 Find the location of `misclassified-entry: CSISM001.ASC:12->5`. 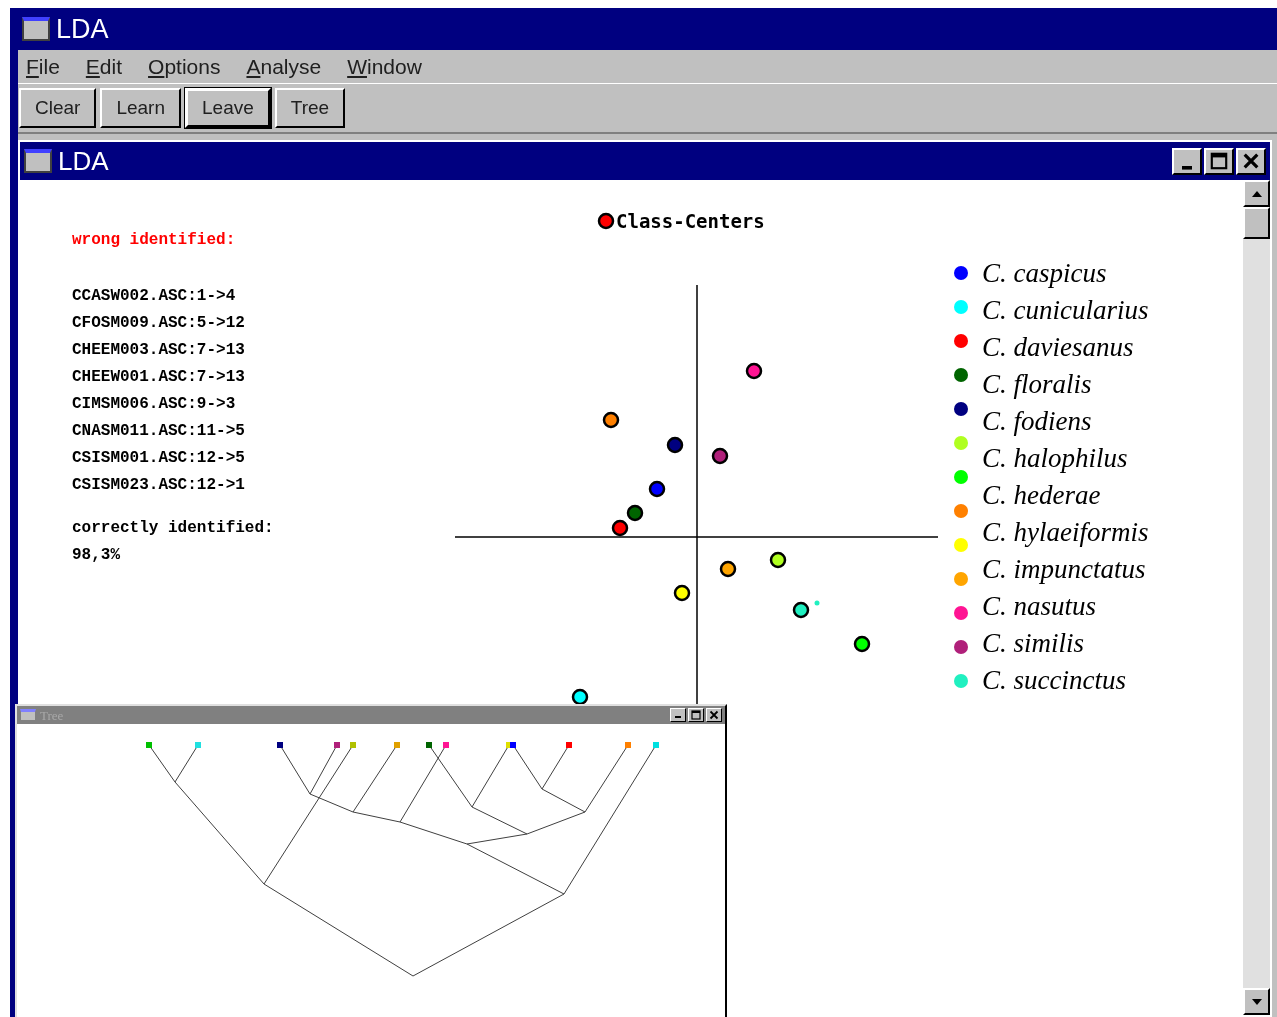

misclassified-entry: CSISM001.ASC:12->5 is located at coordinates (159, 458).